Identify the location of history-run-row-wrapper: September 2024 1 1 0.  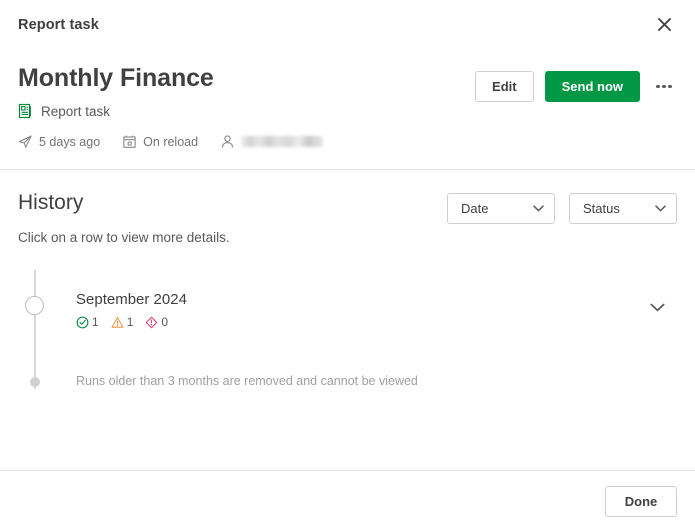
(351, 310).